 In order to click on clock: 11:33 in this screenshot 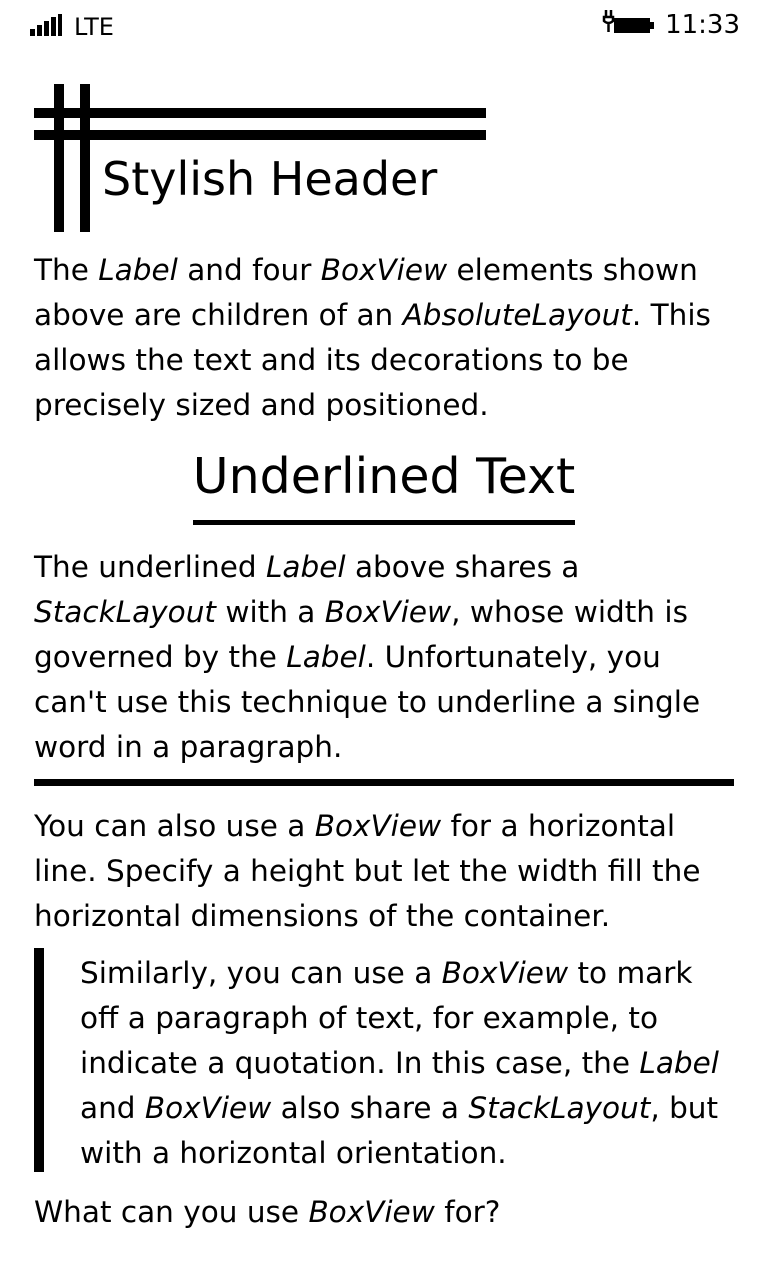, I will do `click(702, 25)`.